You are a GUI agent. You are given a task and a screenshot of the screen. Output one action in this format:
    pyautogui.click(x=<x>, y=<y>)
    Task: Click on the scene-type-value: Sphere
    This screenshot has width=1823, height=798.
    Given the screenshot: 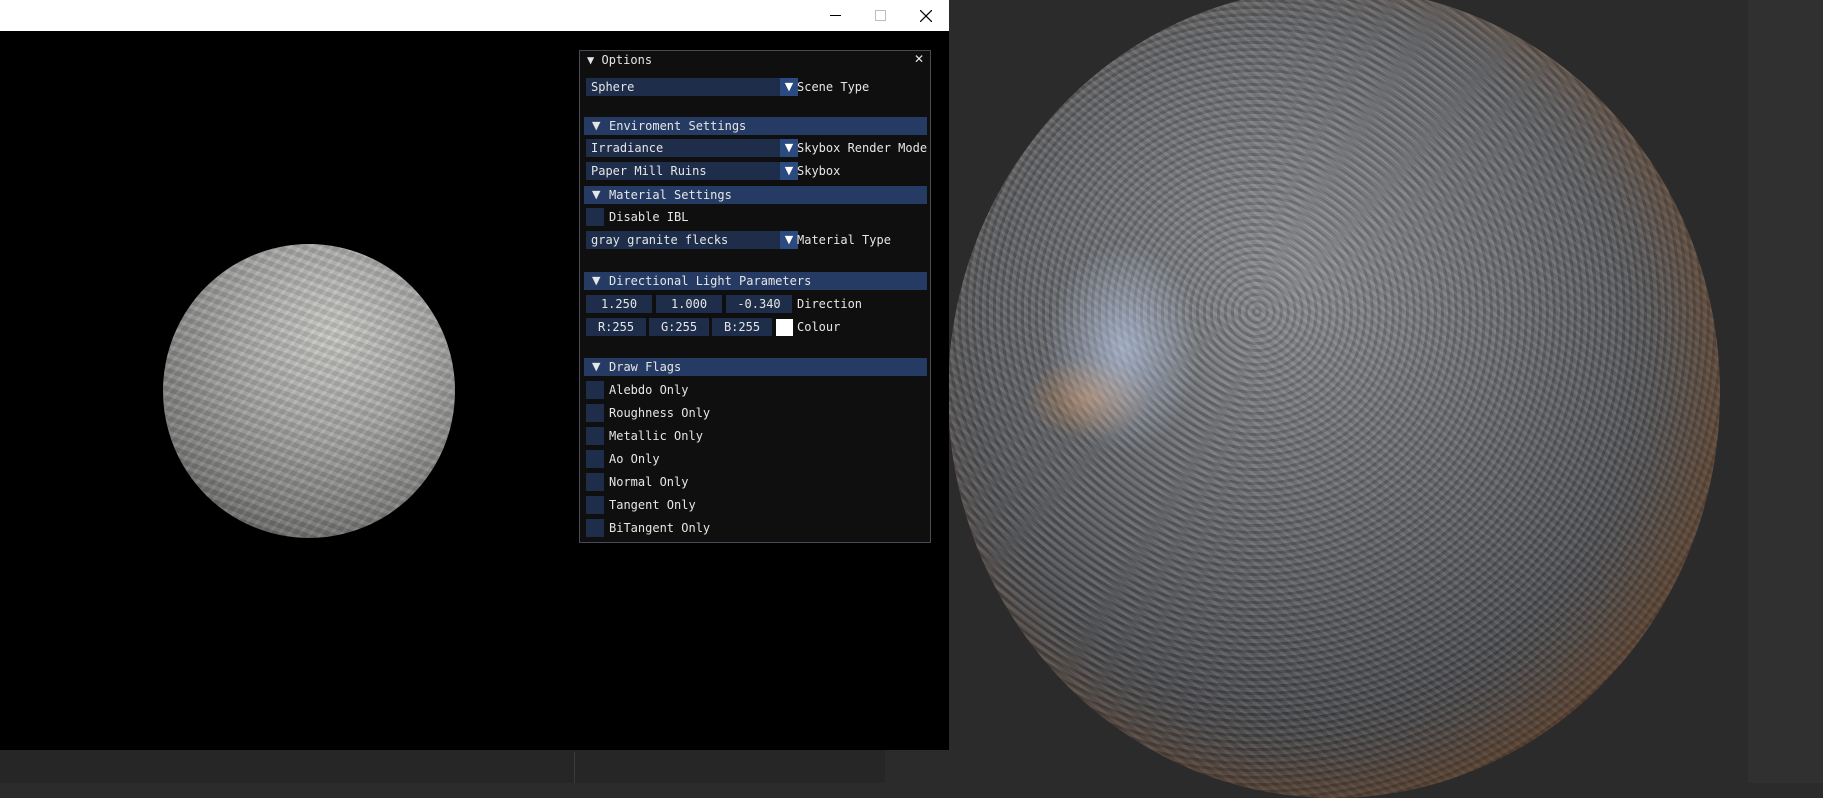 What is the action you would take?
    pyautogui.click(x=613, y=87)
    